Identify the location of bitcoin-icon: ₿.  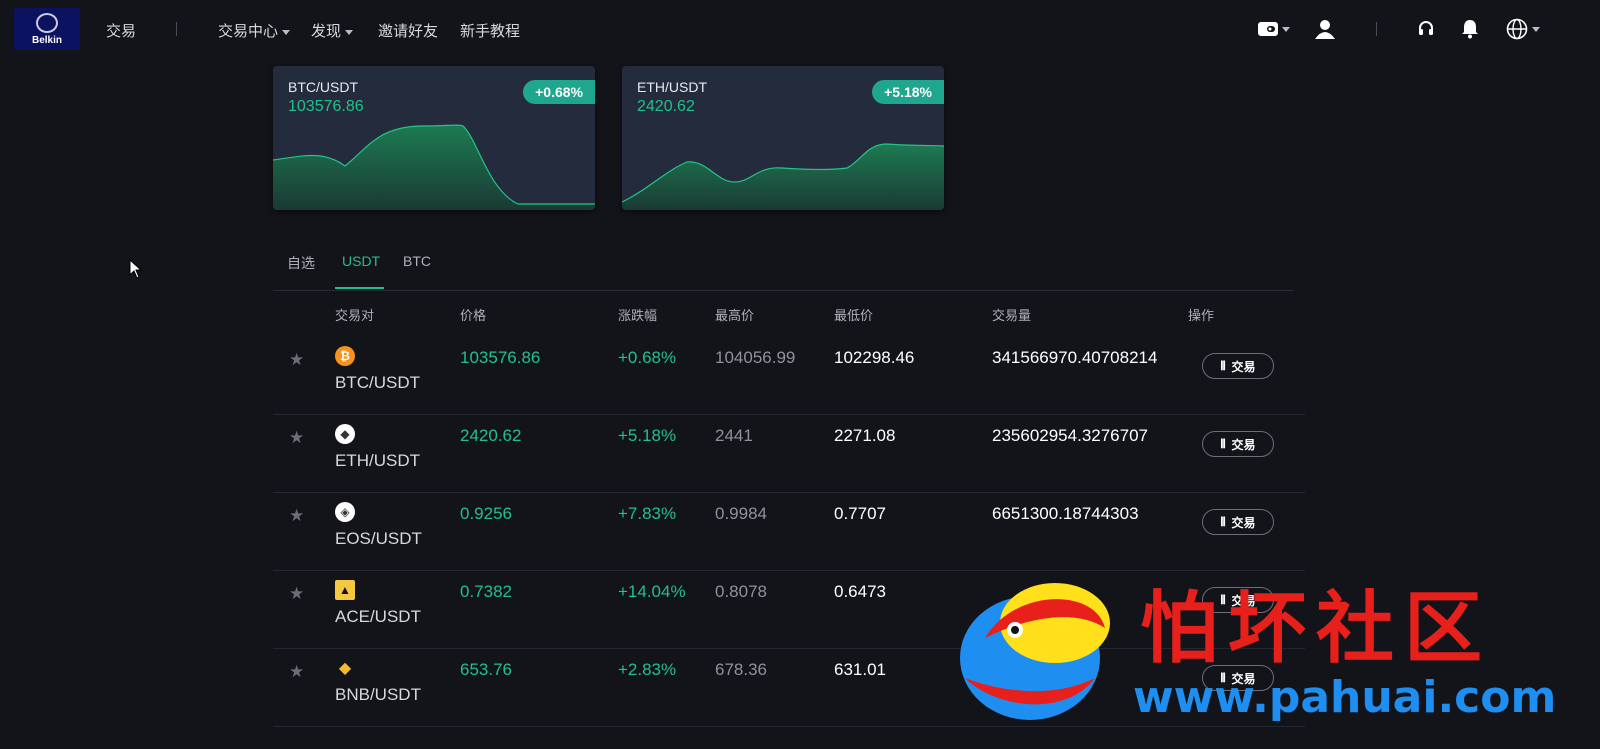
(345, 356).